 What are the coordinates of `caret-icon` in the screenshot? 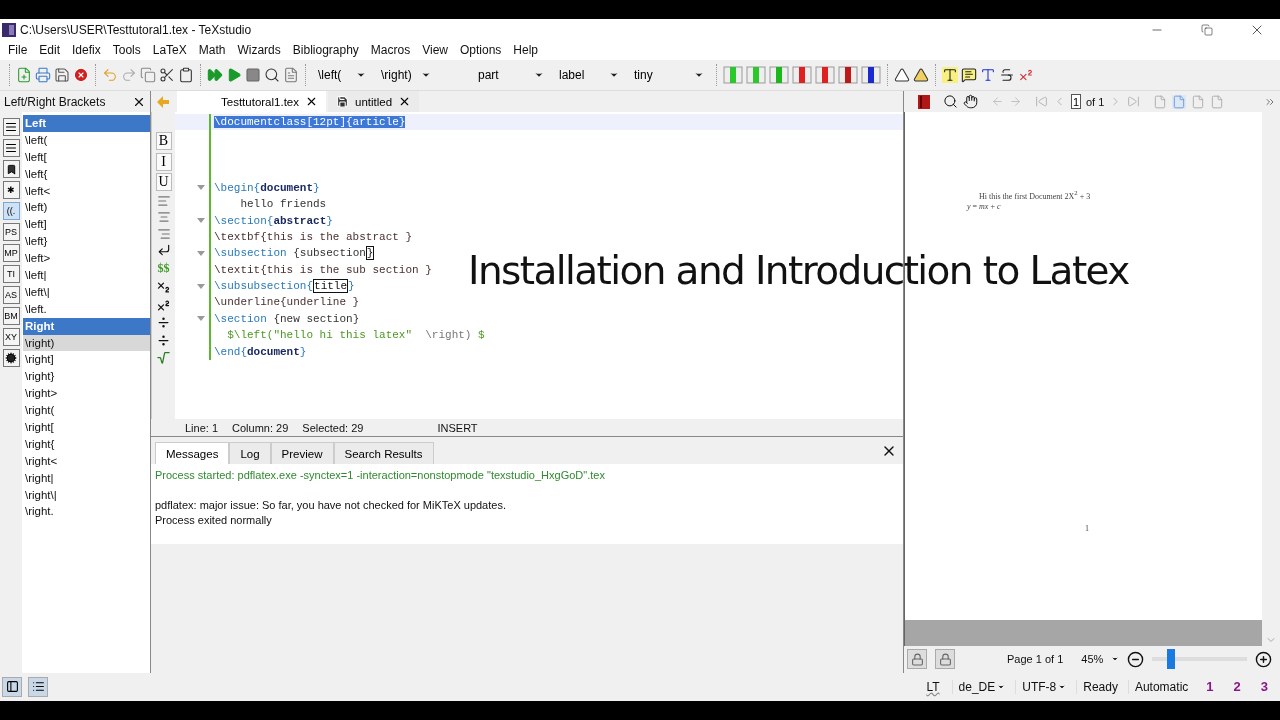 It's located at (1115, 659).